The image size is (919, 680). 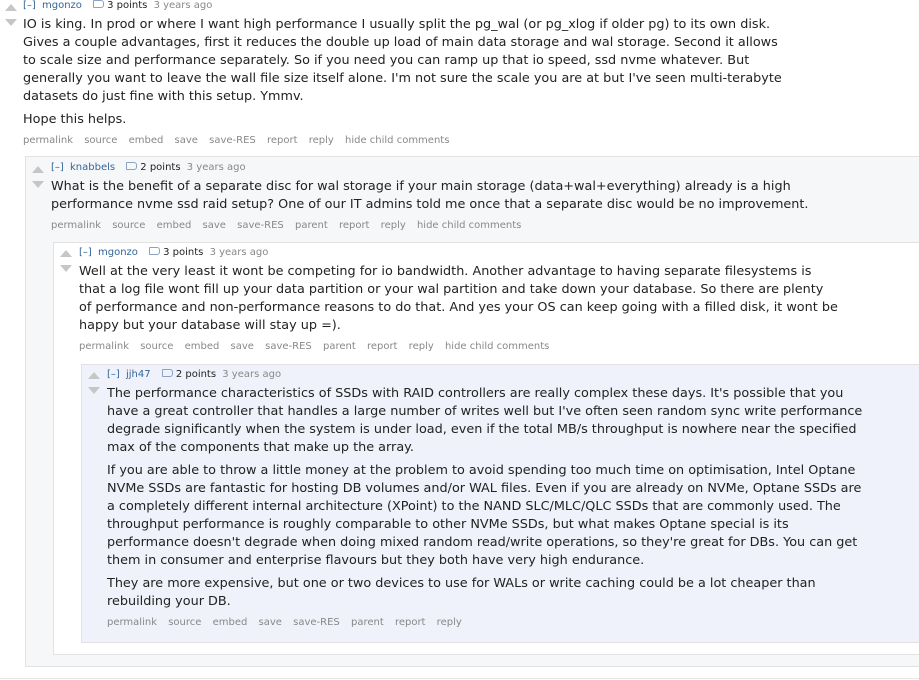 I want to click on comment-tagline: [–] knabbels 2 points 3 years ago, so click(x=431, y=168).